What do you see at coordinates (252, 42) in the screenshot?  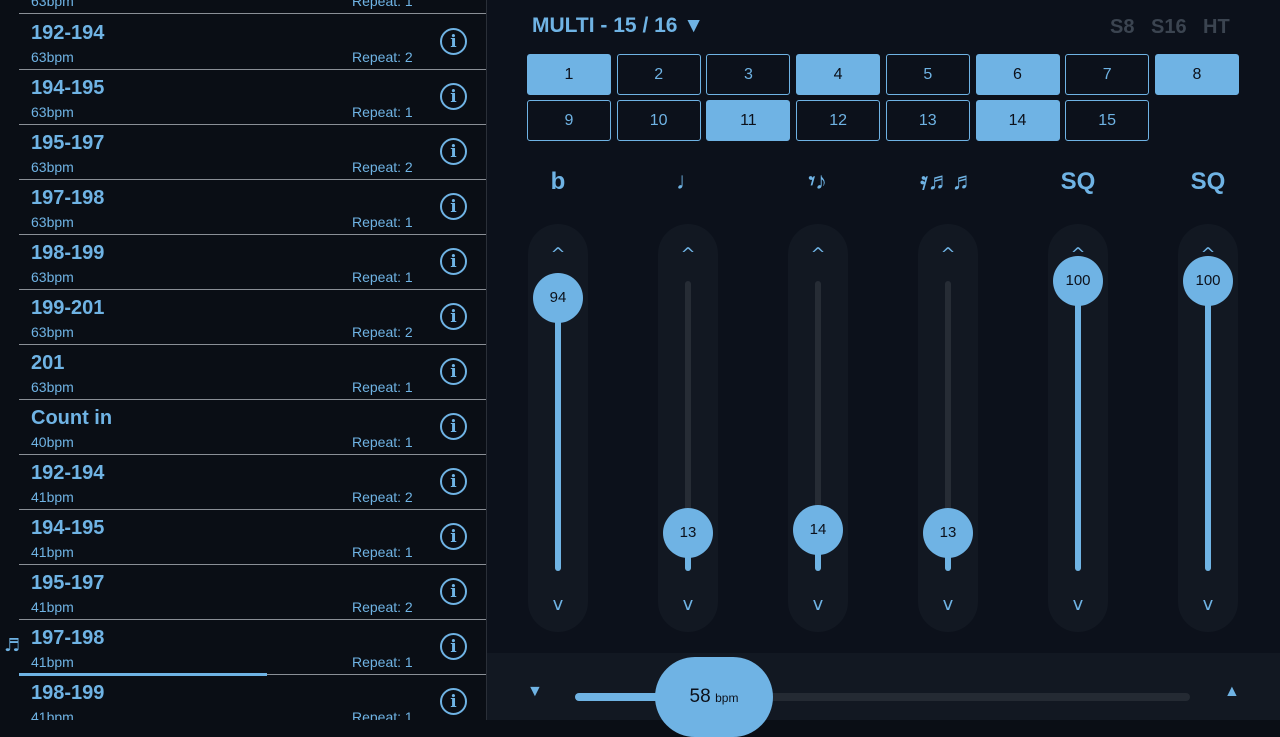 I see `list-item: 192-194 63bpm Repeat: 2 i` at bounding box center [252, 42].